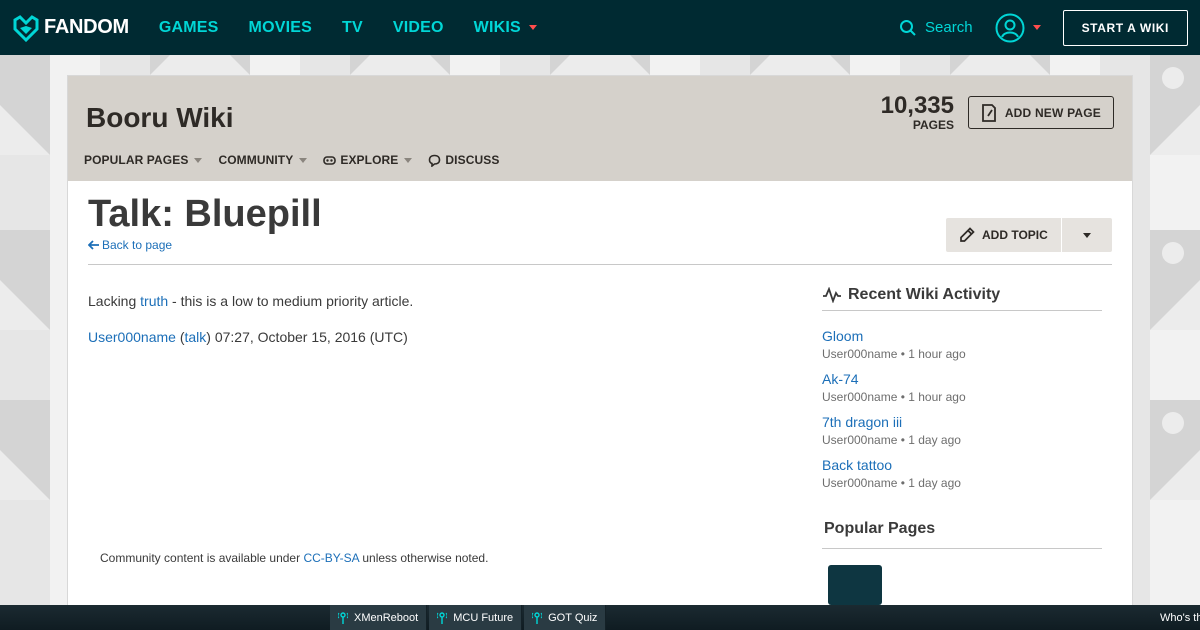 The image size is (1200, 630). What do you see at coordinates (967, 234) in the screenshot?
I see `pencil-icon` at bounding box center [967, 234].